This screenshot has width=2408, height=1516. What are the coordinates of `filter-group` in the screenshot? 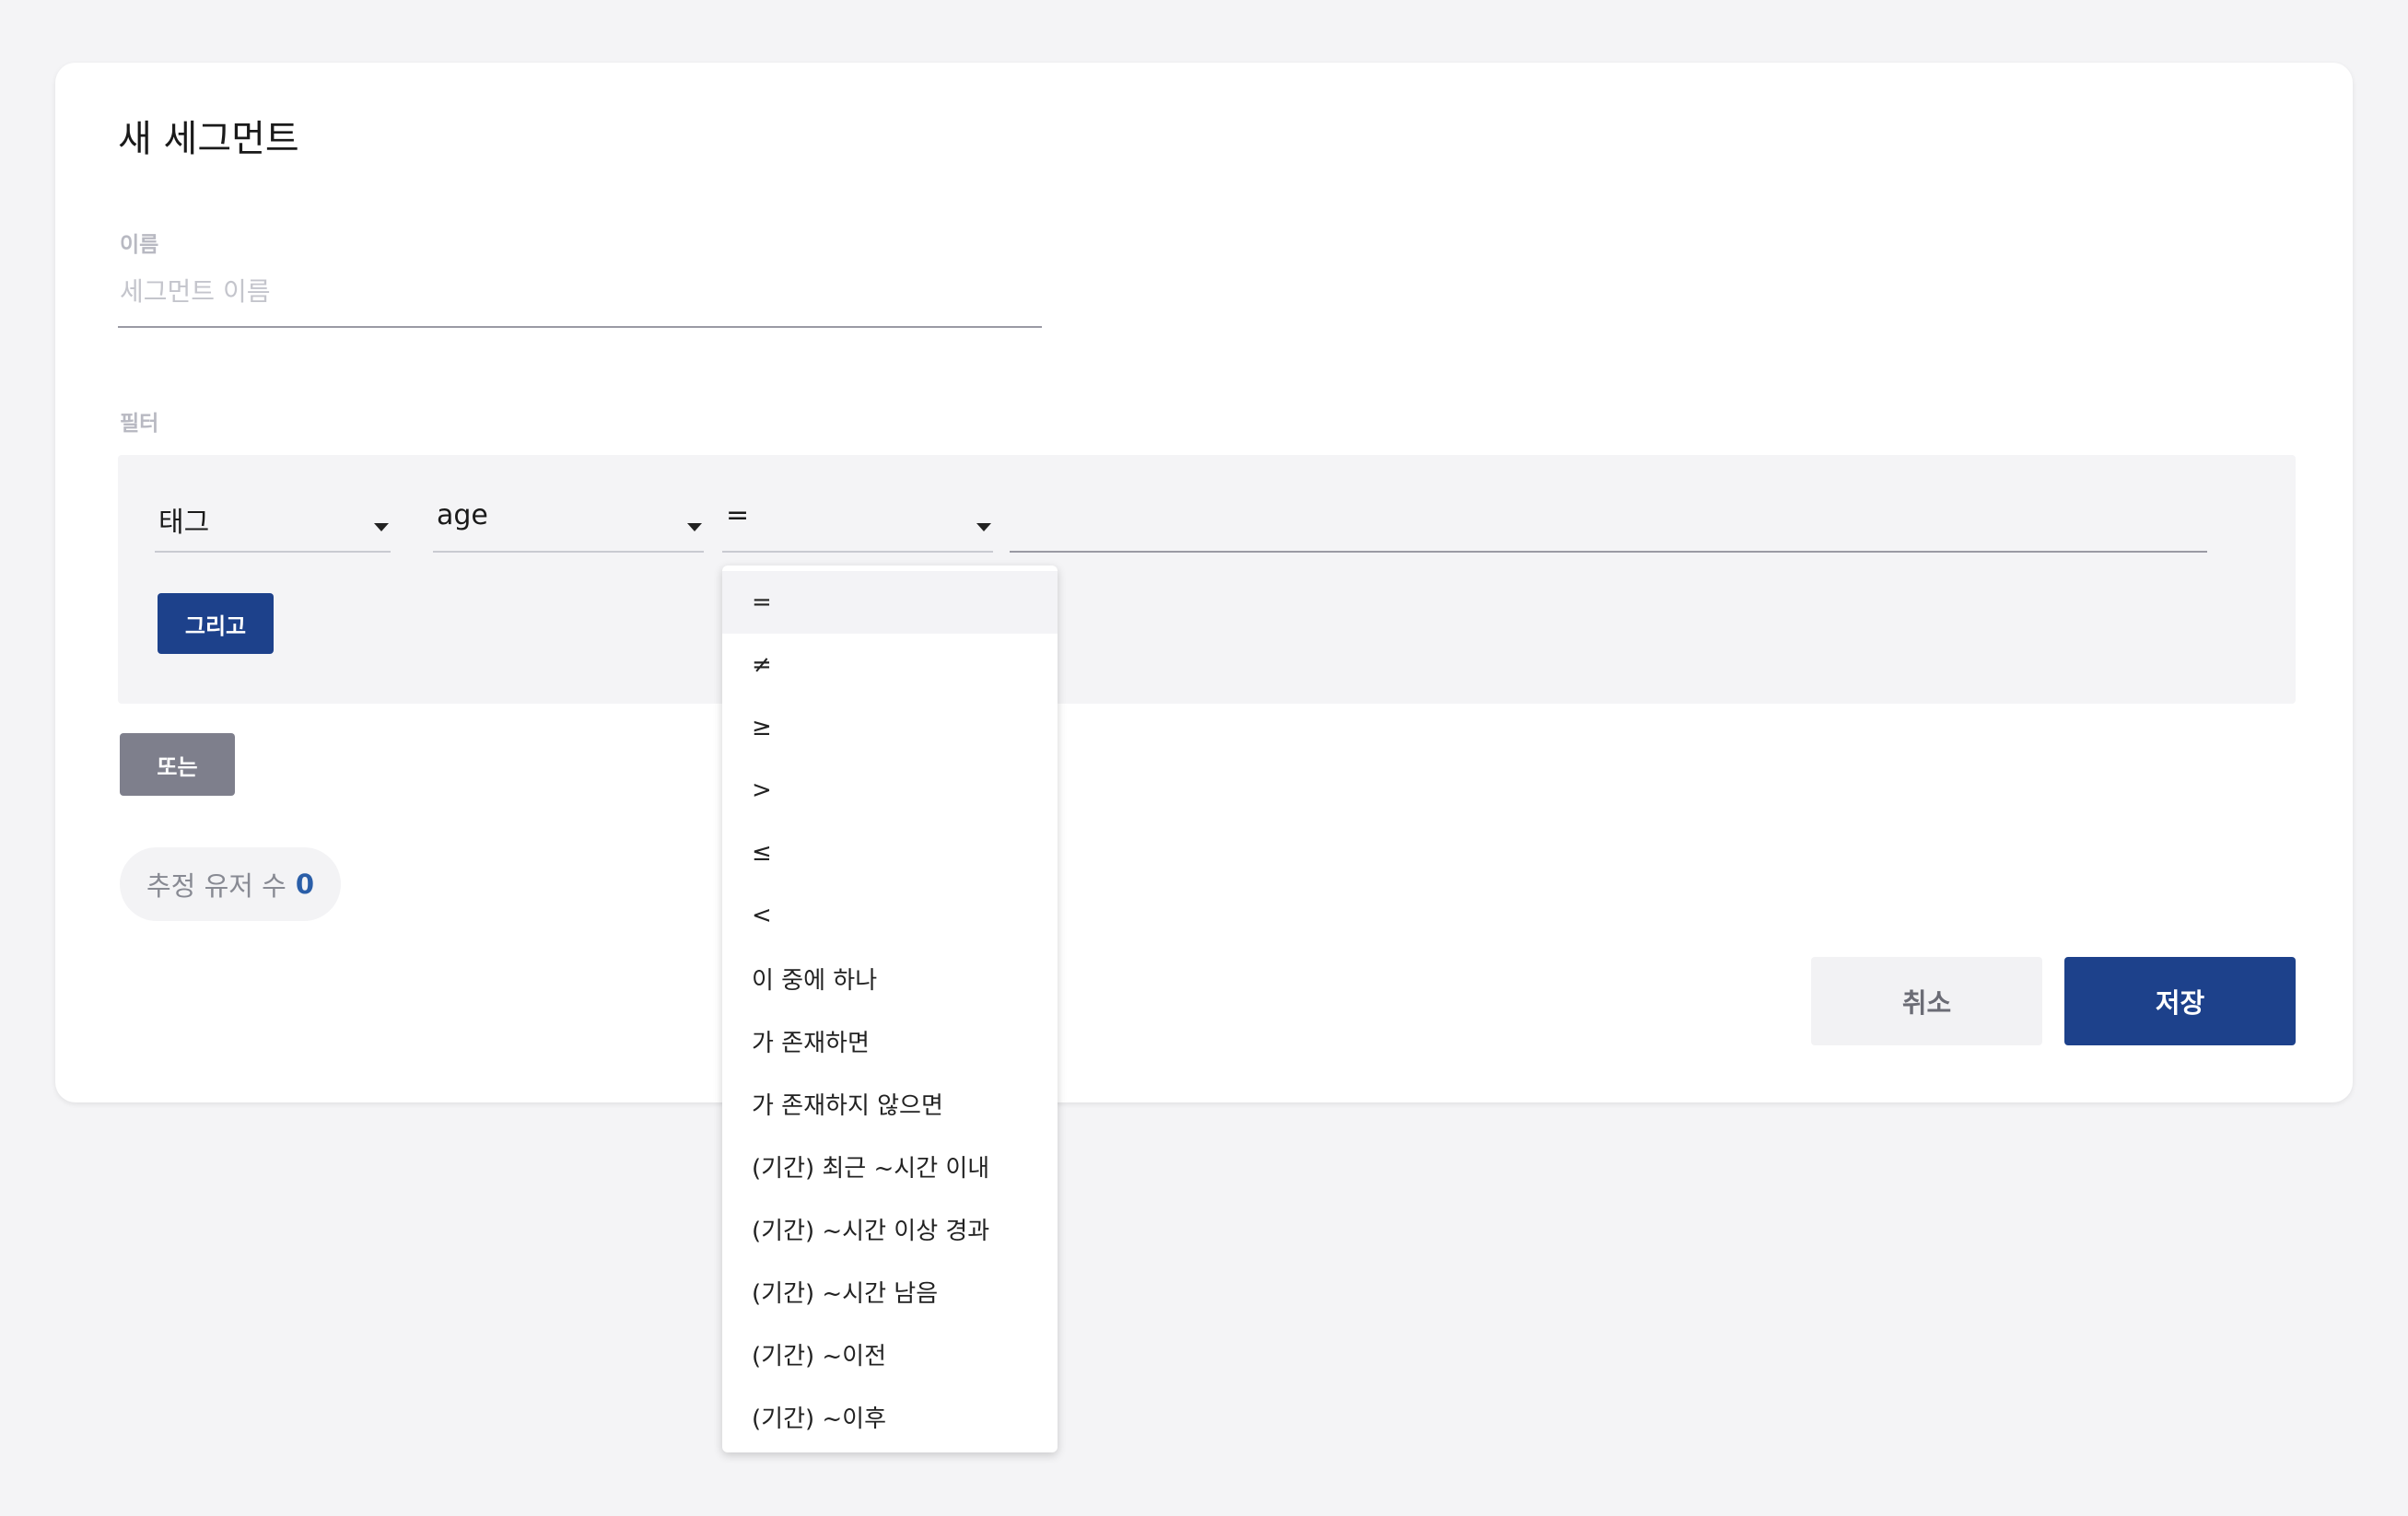 It's located at (1207, 580).